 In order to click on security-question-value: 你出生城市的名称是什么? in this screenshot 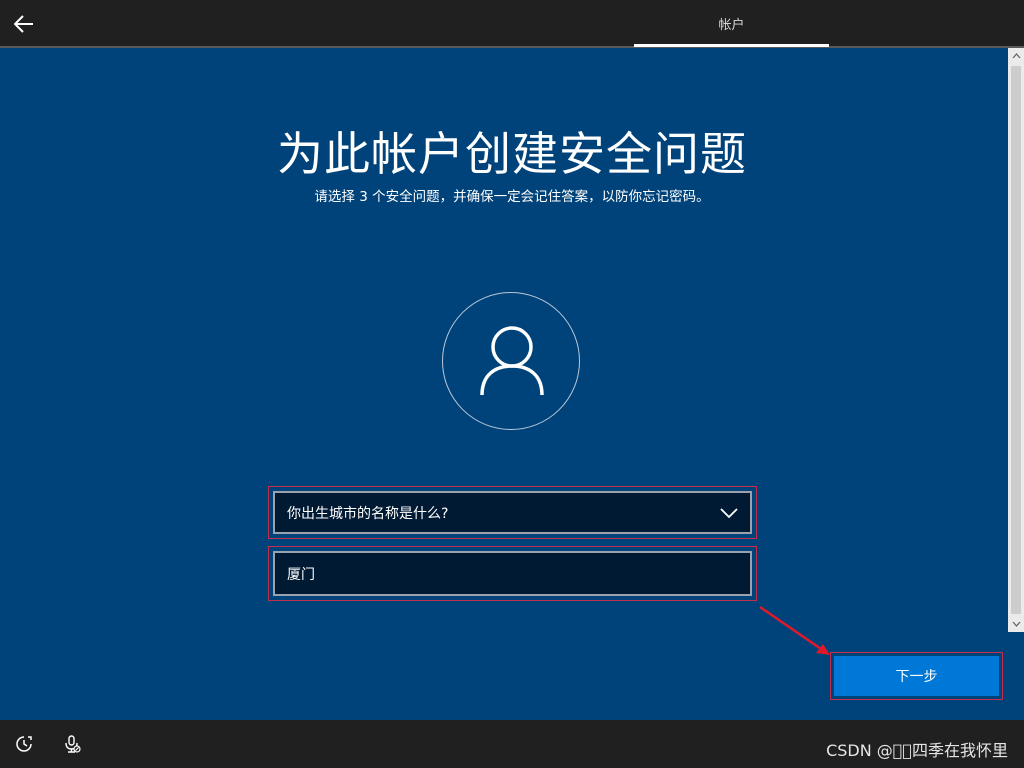, I will do `click(368, 513)`.